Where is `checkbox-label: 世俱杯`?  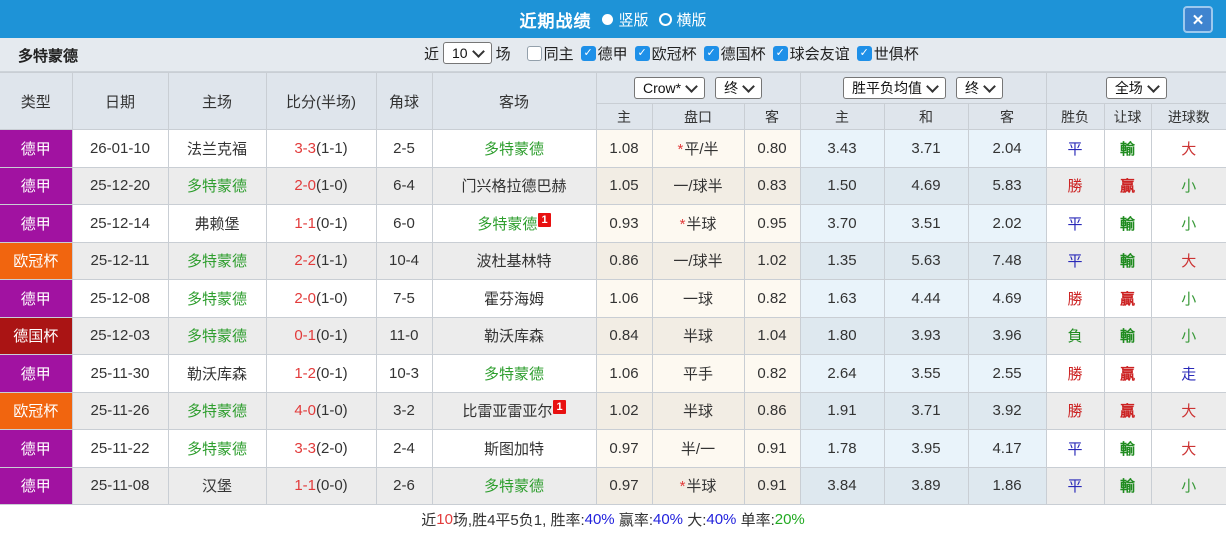
checkbox-label: 世俱杯 is located at coordinates (896, 54).